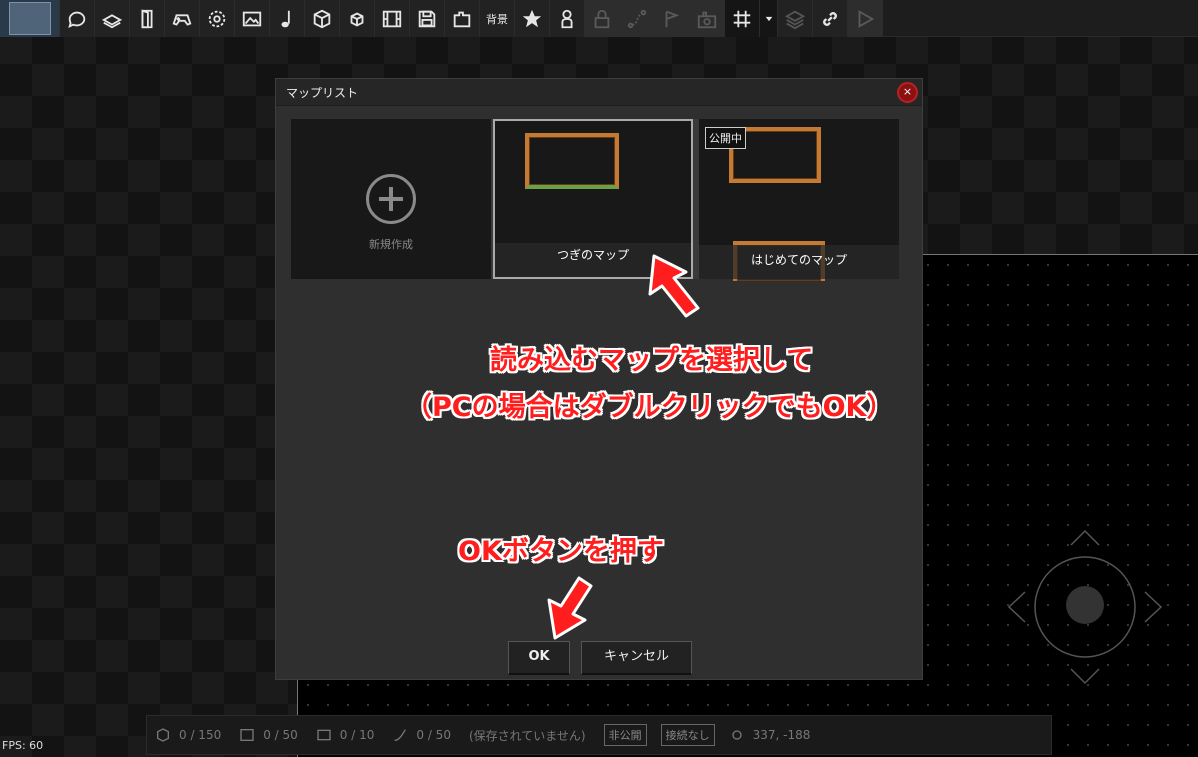  I want to click on coordinates-value: 337, -188, so click(781, 735).